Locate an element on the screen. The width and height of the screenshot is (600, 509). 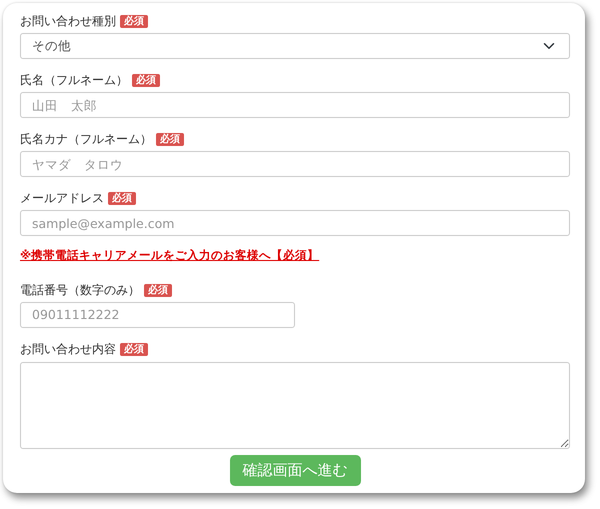
input-field: sample@example.com is located at coordinates (295, 223).